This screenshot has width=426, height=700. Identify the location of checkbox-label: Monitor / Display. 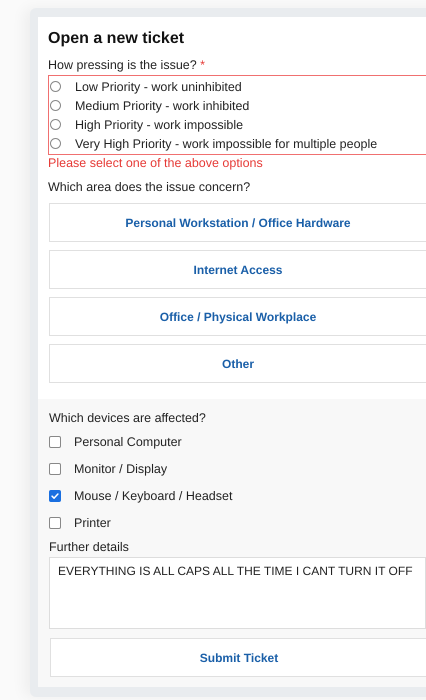
(121, 469).